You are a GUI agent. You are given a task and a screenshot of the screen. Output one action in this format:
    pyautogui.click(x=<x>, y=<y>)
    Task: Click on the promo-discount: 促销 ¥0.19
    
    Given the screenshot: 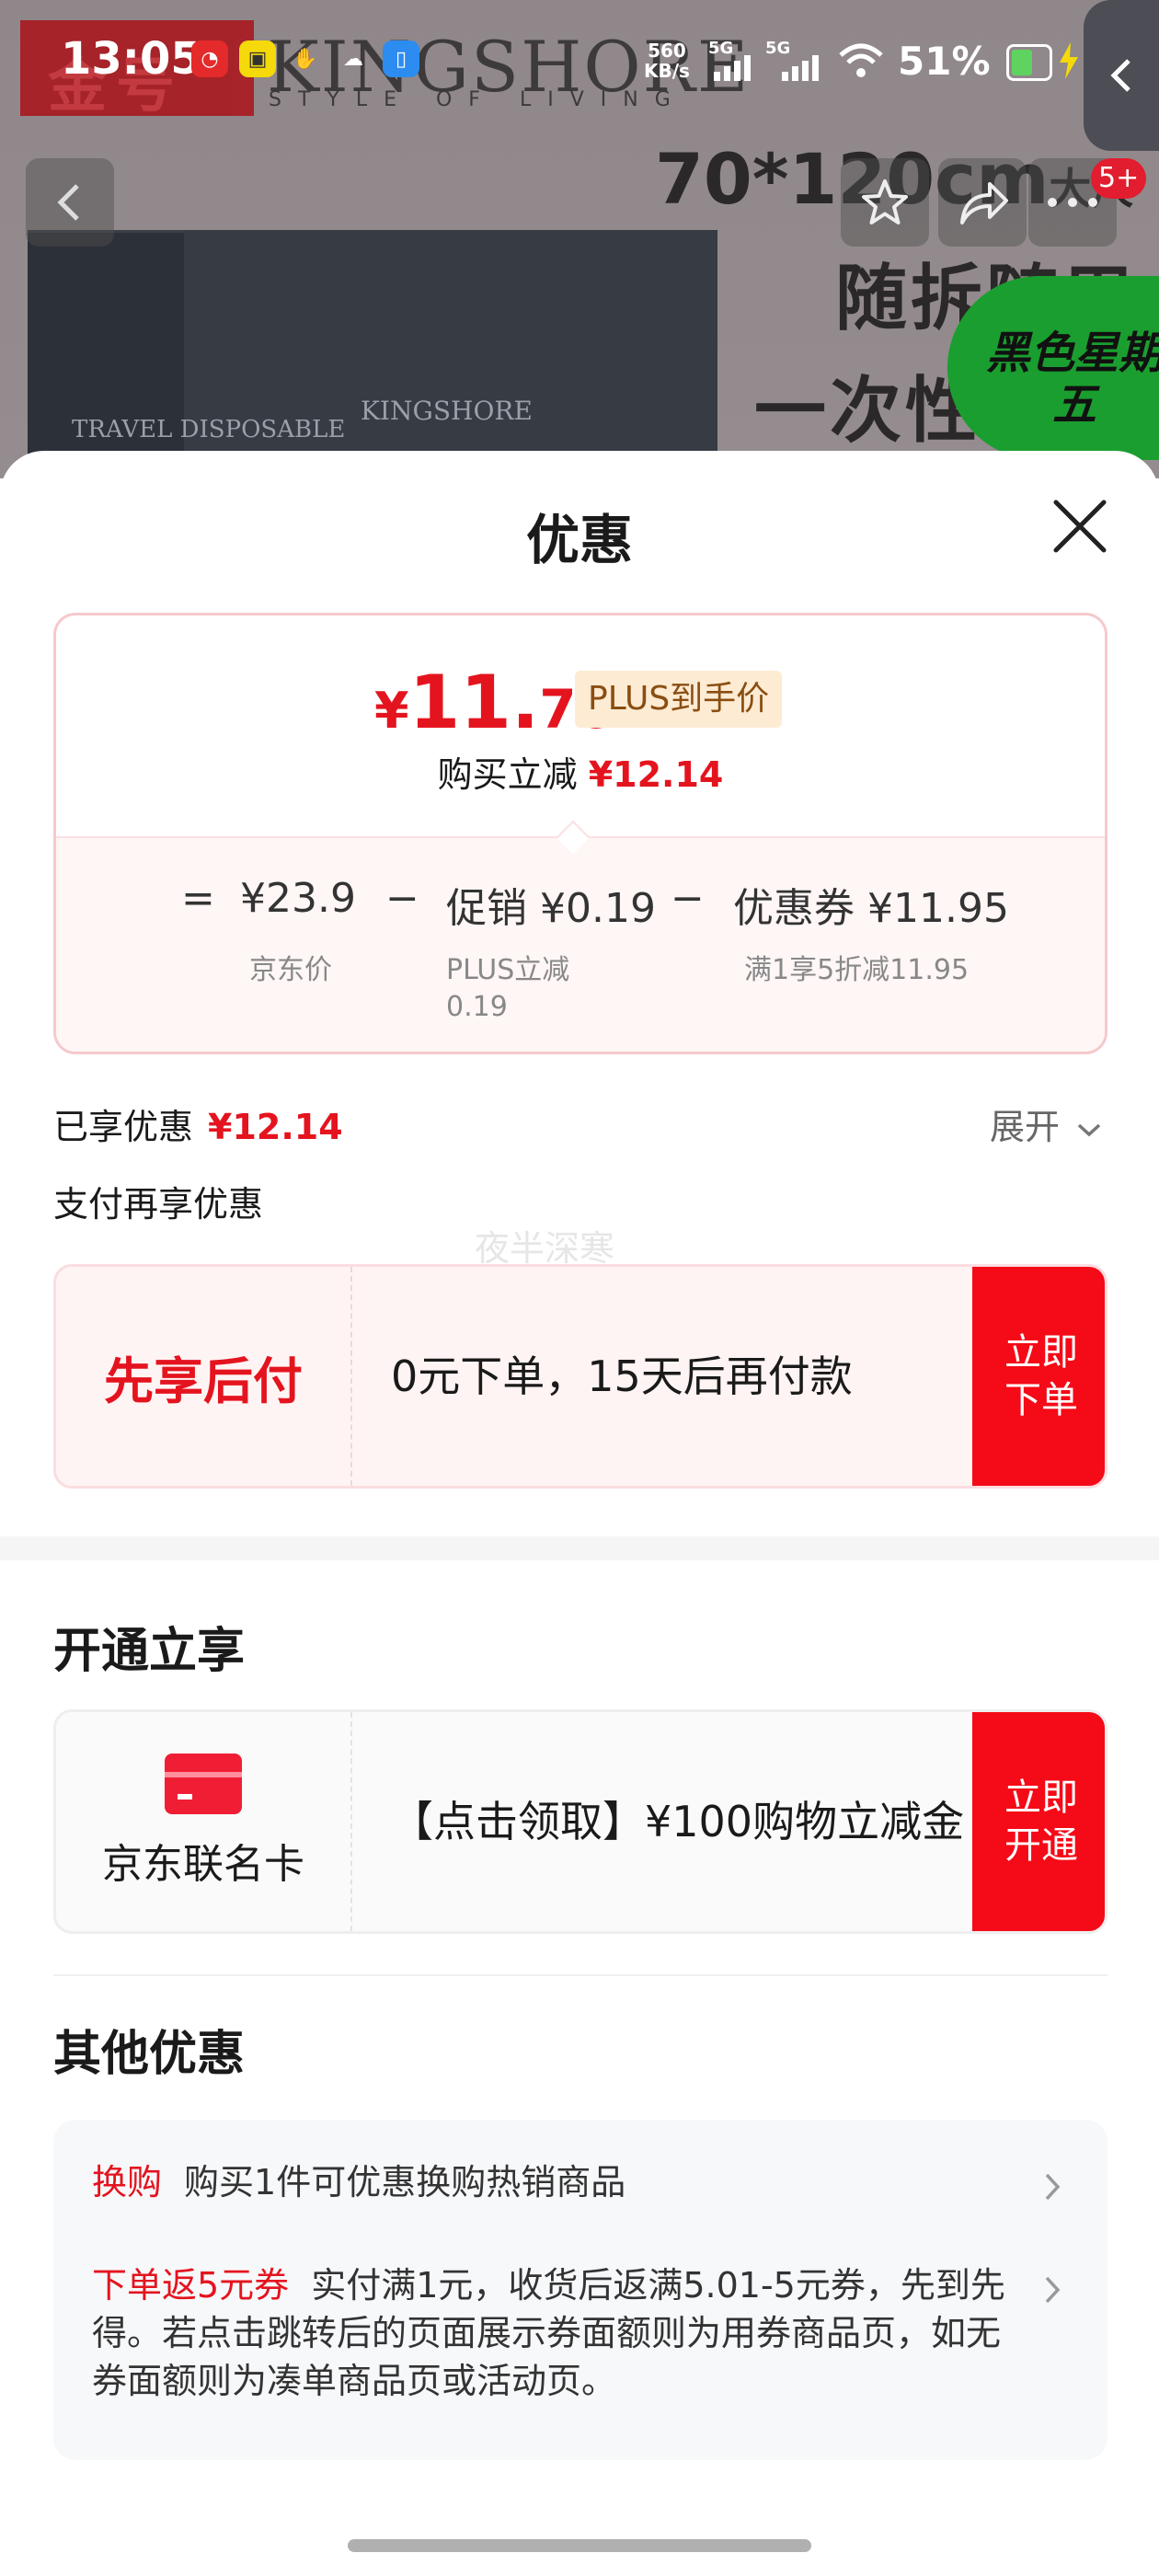 What is the action you would take?
    pyautogui.click(x=551, y=908)
    